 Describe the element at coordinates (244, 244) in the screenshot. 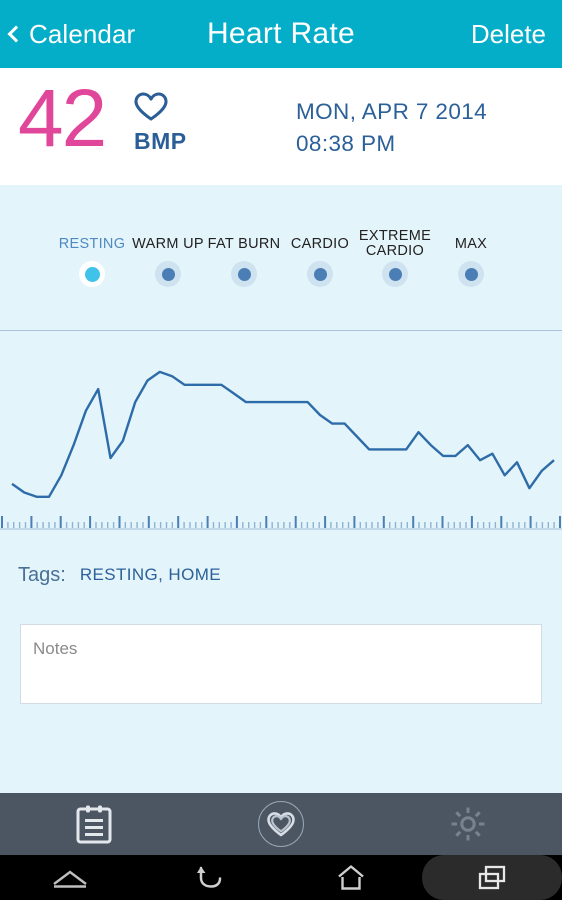

I see `zone-label-2: FAT BURN` at that location.